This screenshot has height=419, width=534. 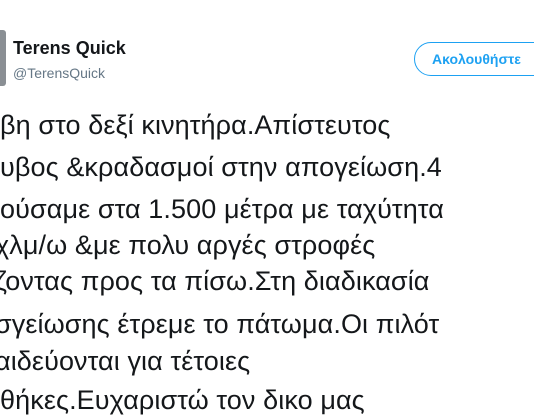 I want to click on tweet-text-line: θήκες.Ευχαριστώ τον δικο μας, so click(x=182, y=400).